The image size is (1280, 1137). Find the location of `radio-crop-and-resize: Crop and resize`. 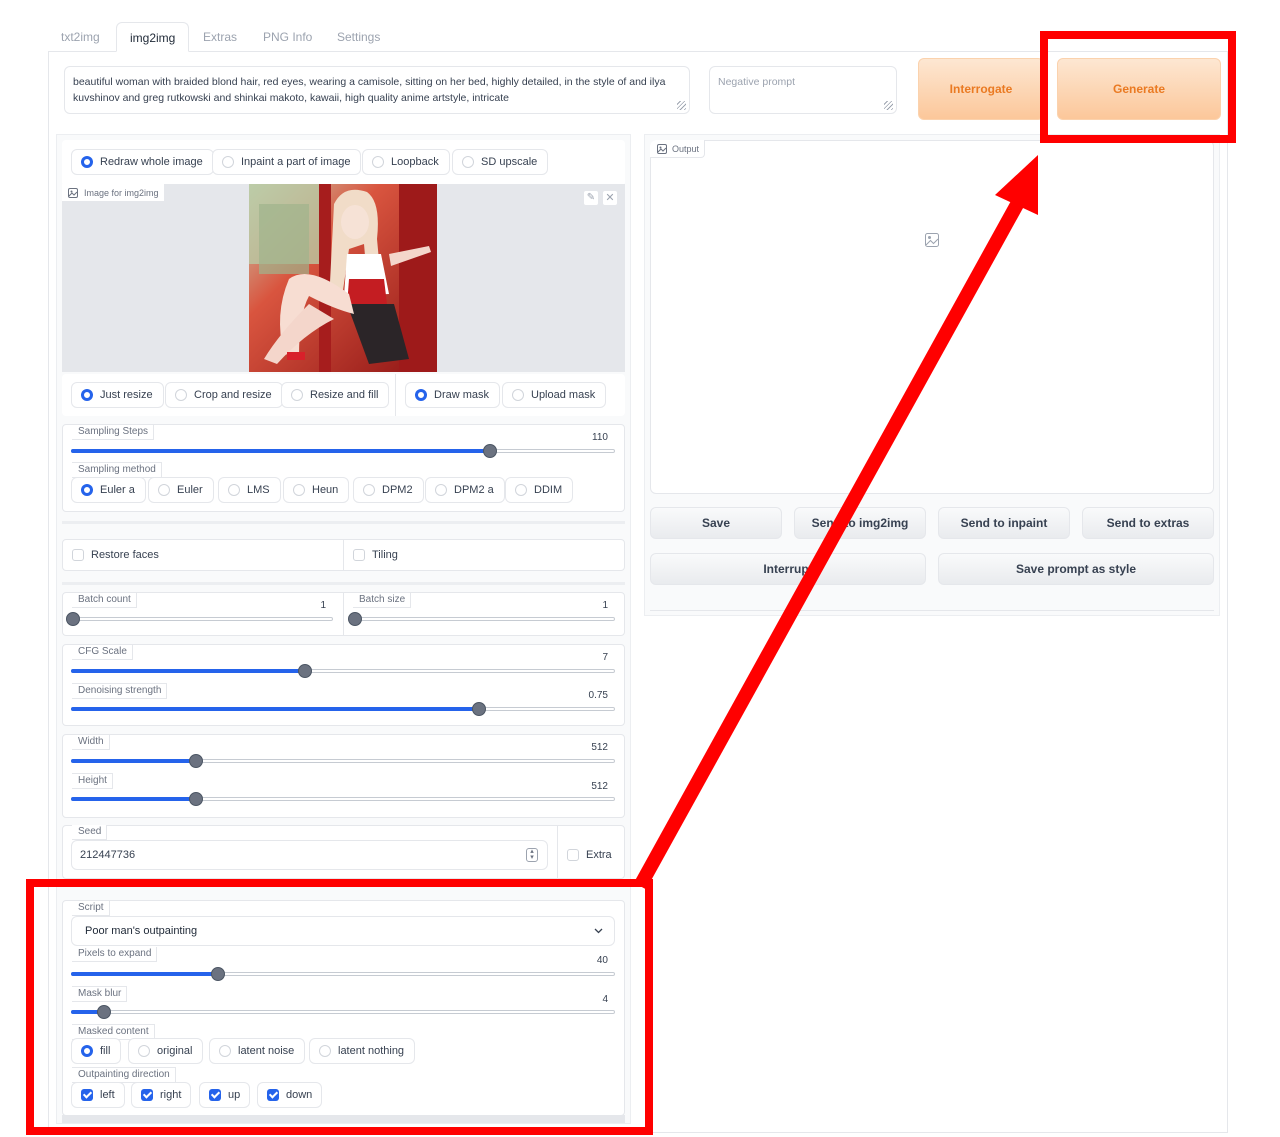

radio-crop-and-resize: Crop and resize is located at coordinates (224, 395).